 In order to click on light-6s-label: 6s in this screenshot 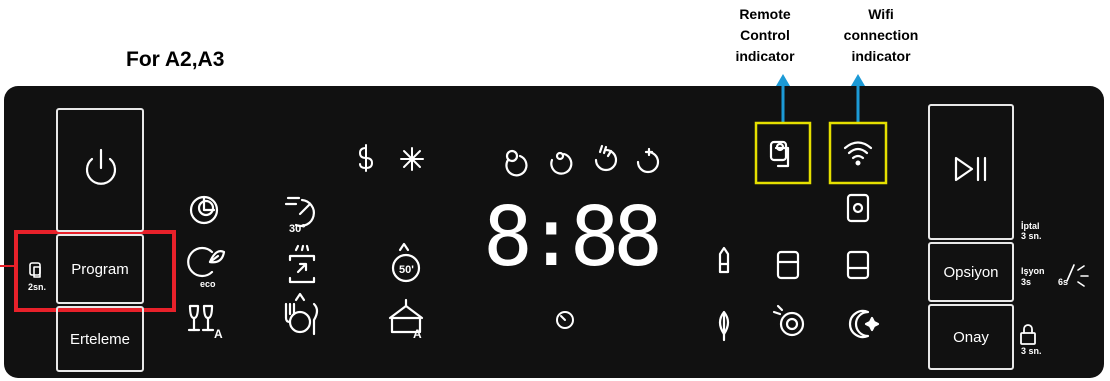, I will do `click(1063, 282)`.